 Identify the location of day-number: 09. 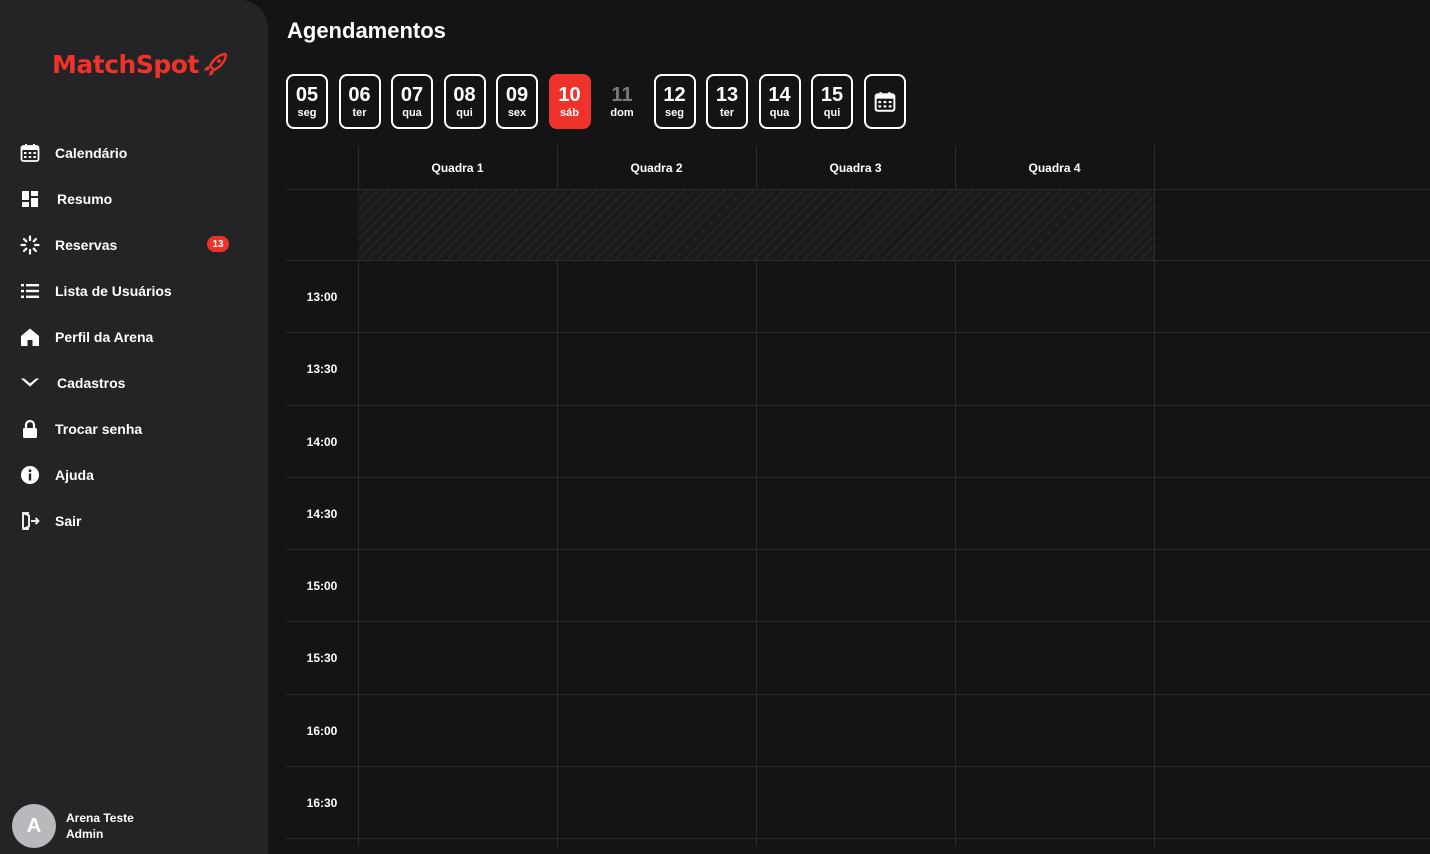
(517, 94).